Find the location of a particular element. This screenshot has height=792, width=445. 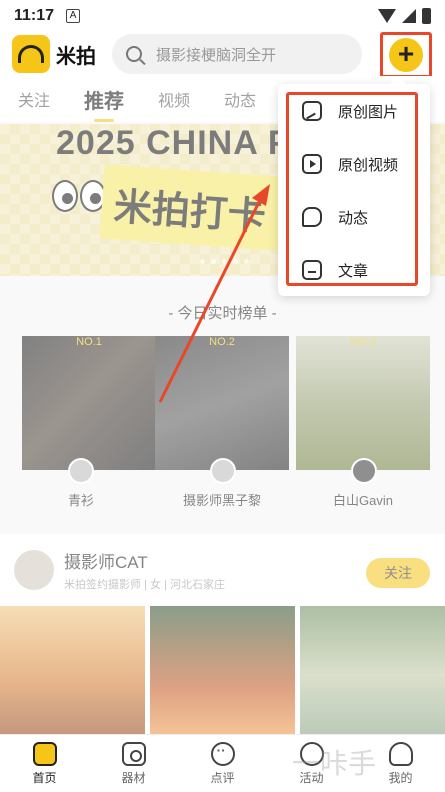

nav-review: 点评 is located at coordinates (222, 763).